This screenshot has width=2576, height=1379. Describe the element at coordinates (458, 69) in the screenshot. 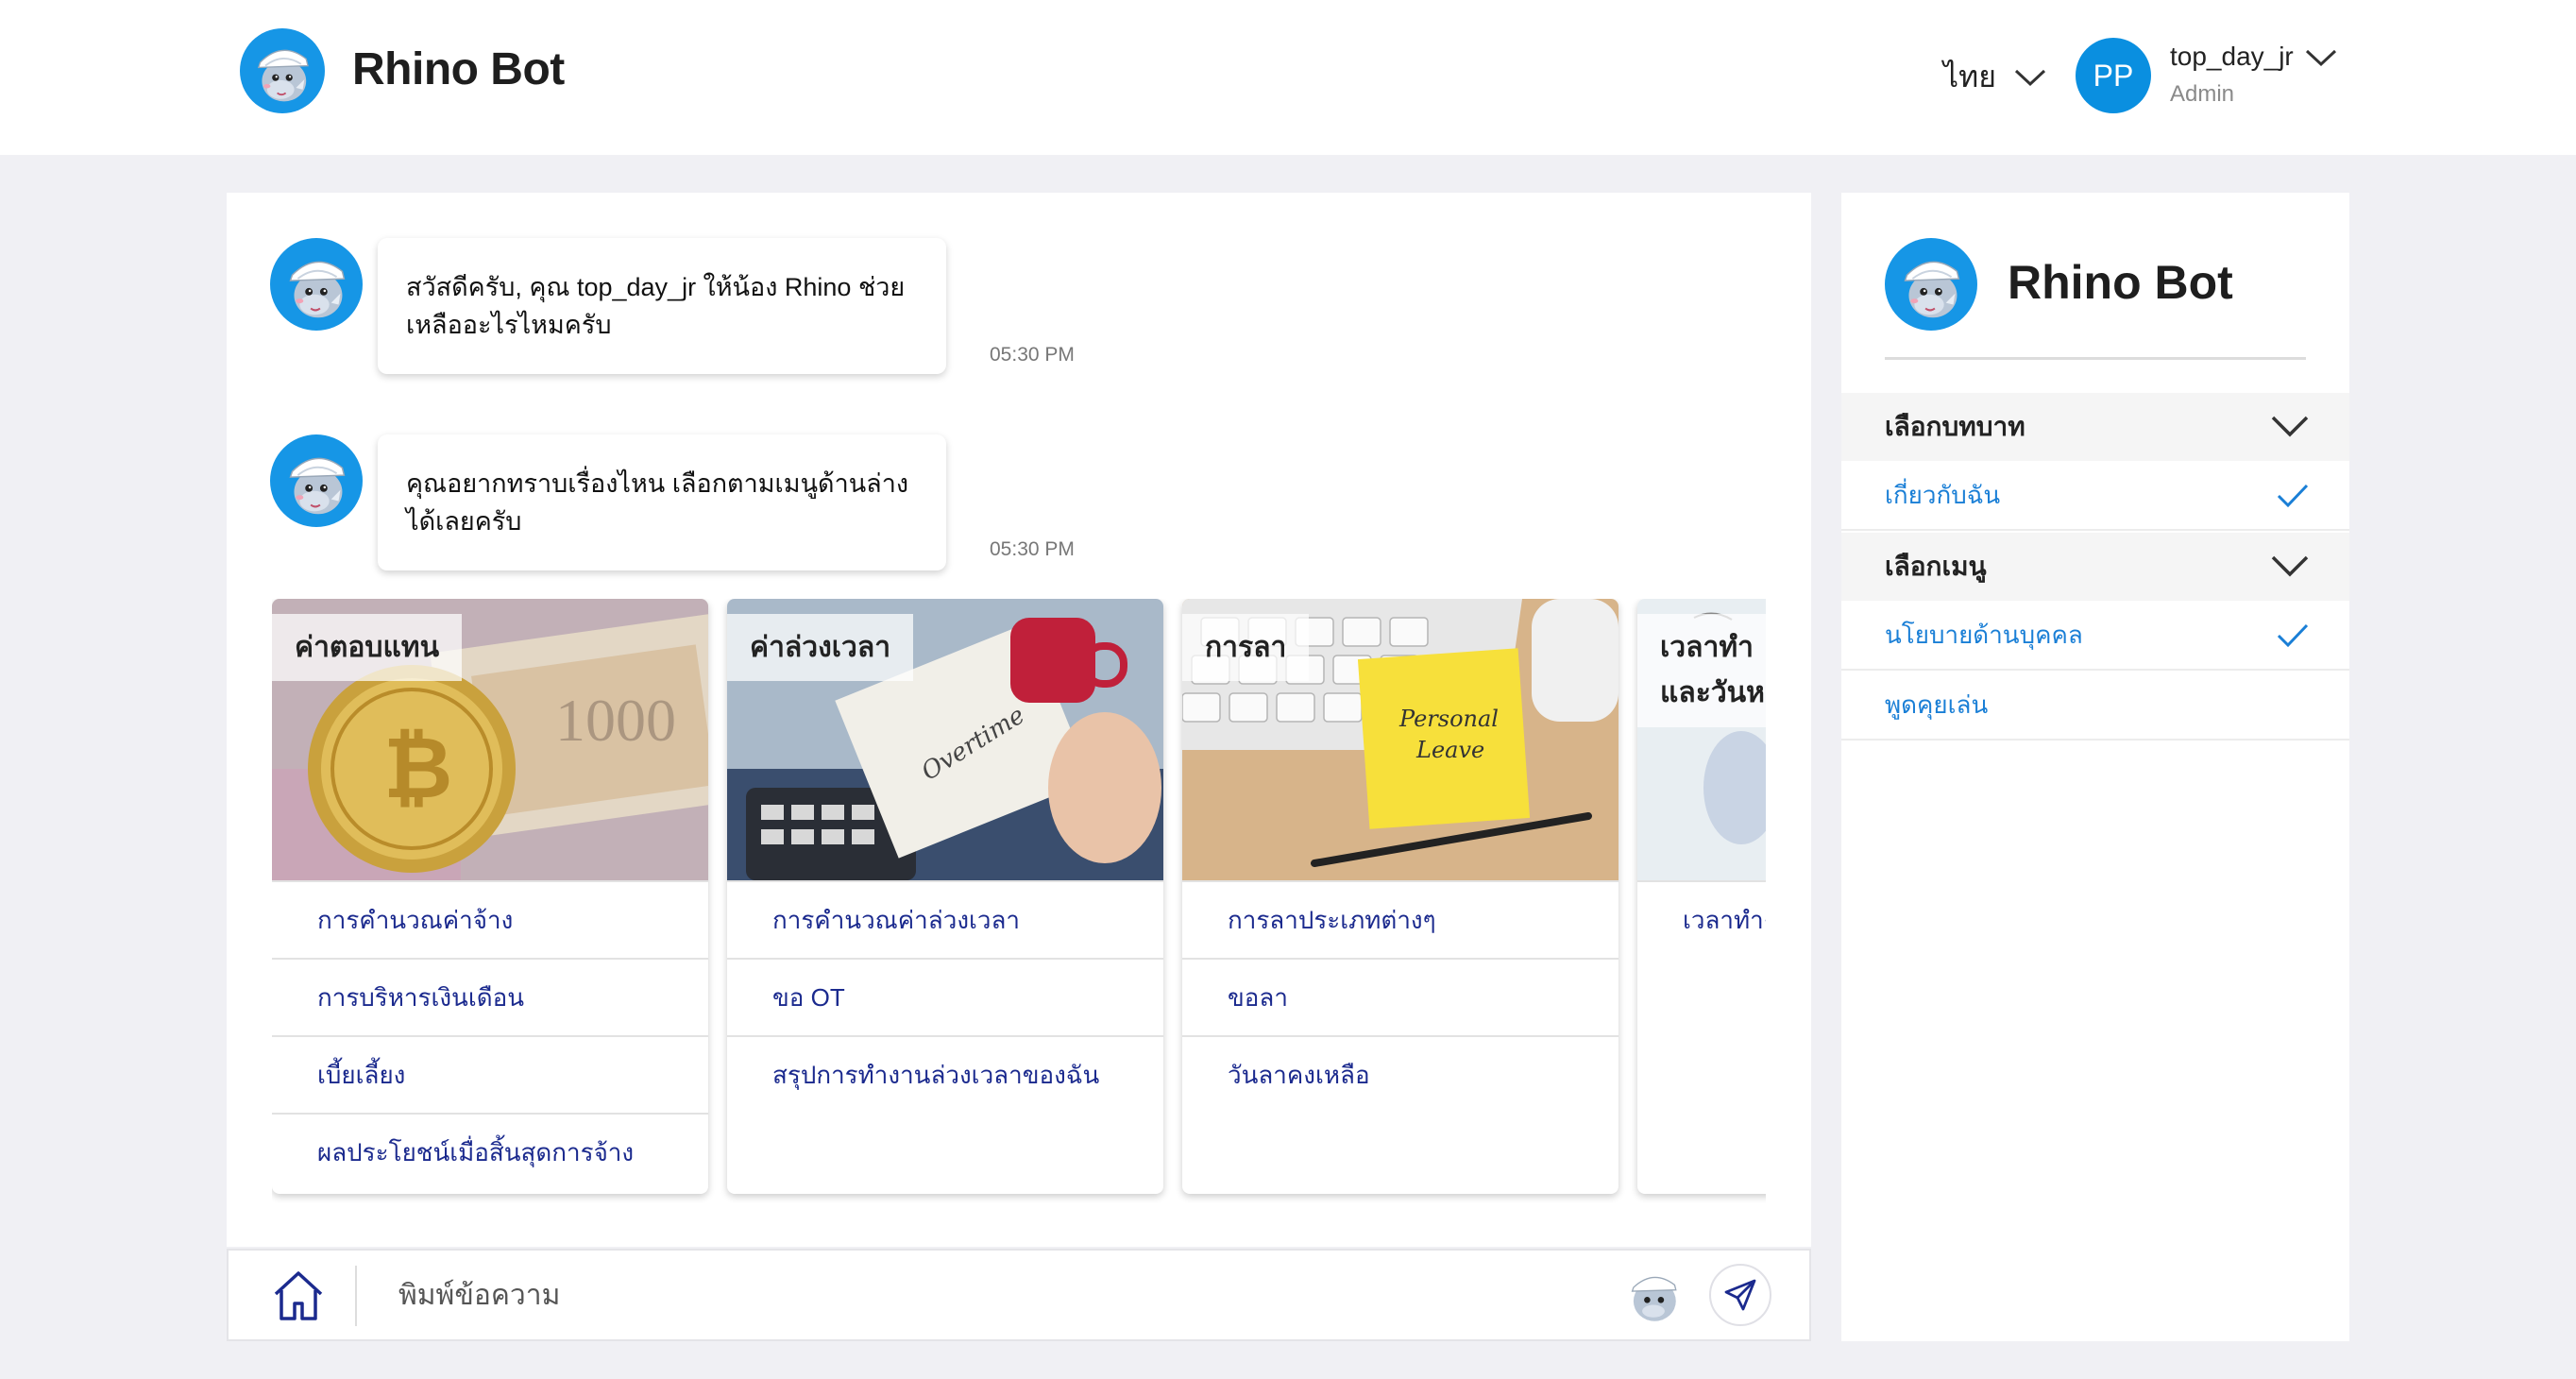

I see `app-title: Rhino Bot` at that location.